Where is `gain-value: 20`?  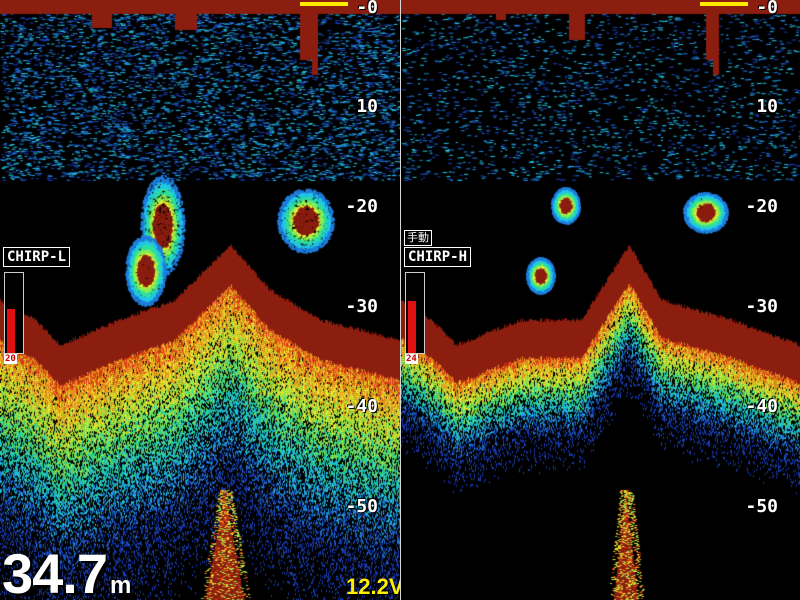 gain-value: 20 is located at coordinates (10, 359).